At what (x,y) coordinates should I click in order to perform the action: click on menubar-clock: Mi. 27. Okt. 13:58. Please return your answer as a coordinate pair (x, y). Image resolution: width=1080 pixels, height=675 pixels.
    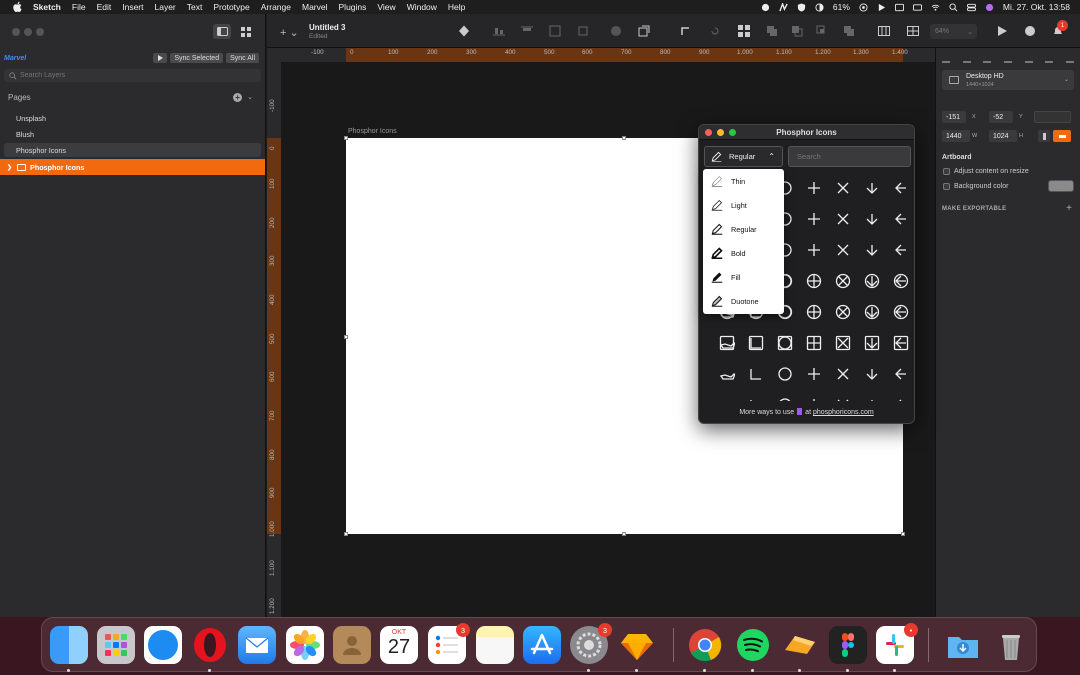
    Looking at the image, I should click on (1036, 7).